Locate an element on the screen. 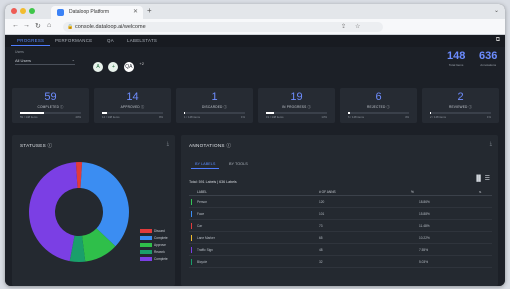 This screenshot has height=289, width=510. status-card-value: 2 is located at coordinates (460, 97).